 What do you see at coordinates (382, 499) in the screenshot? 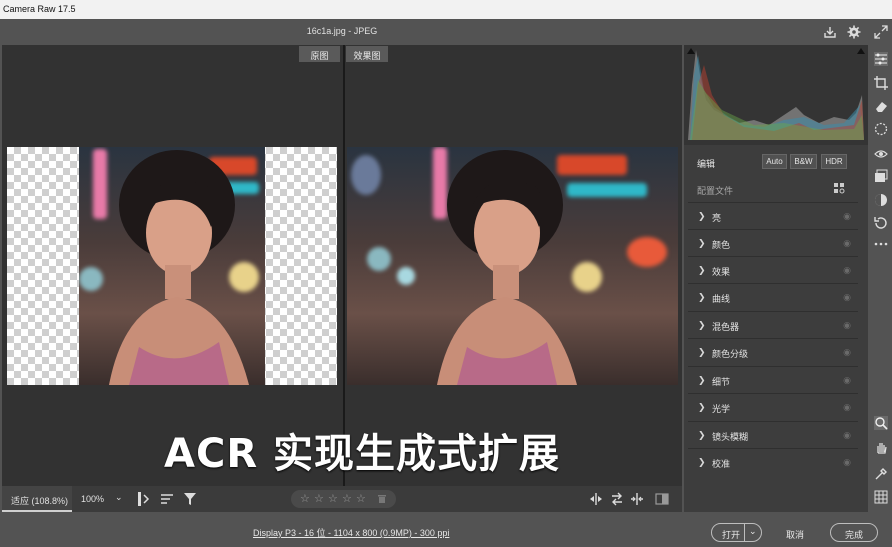
I see `trash-icon` at bounding box center [382, 499].